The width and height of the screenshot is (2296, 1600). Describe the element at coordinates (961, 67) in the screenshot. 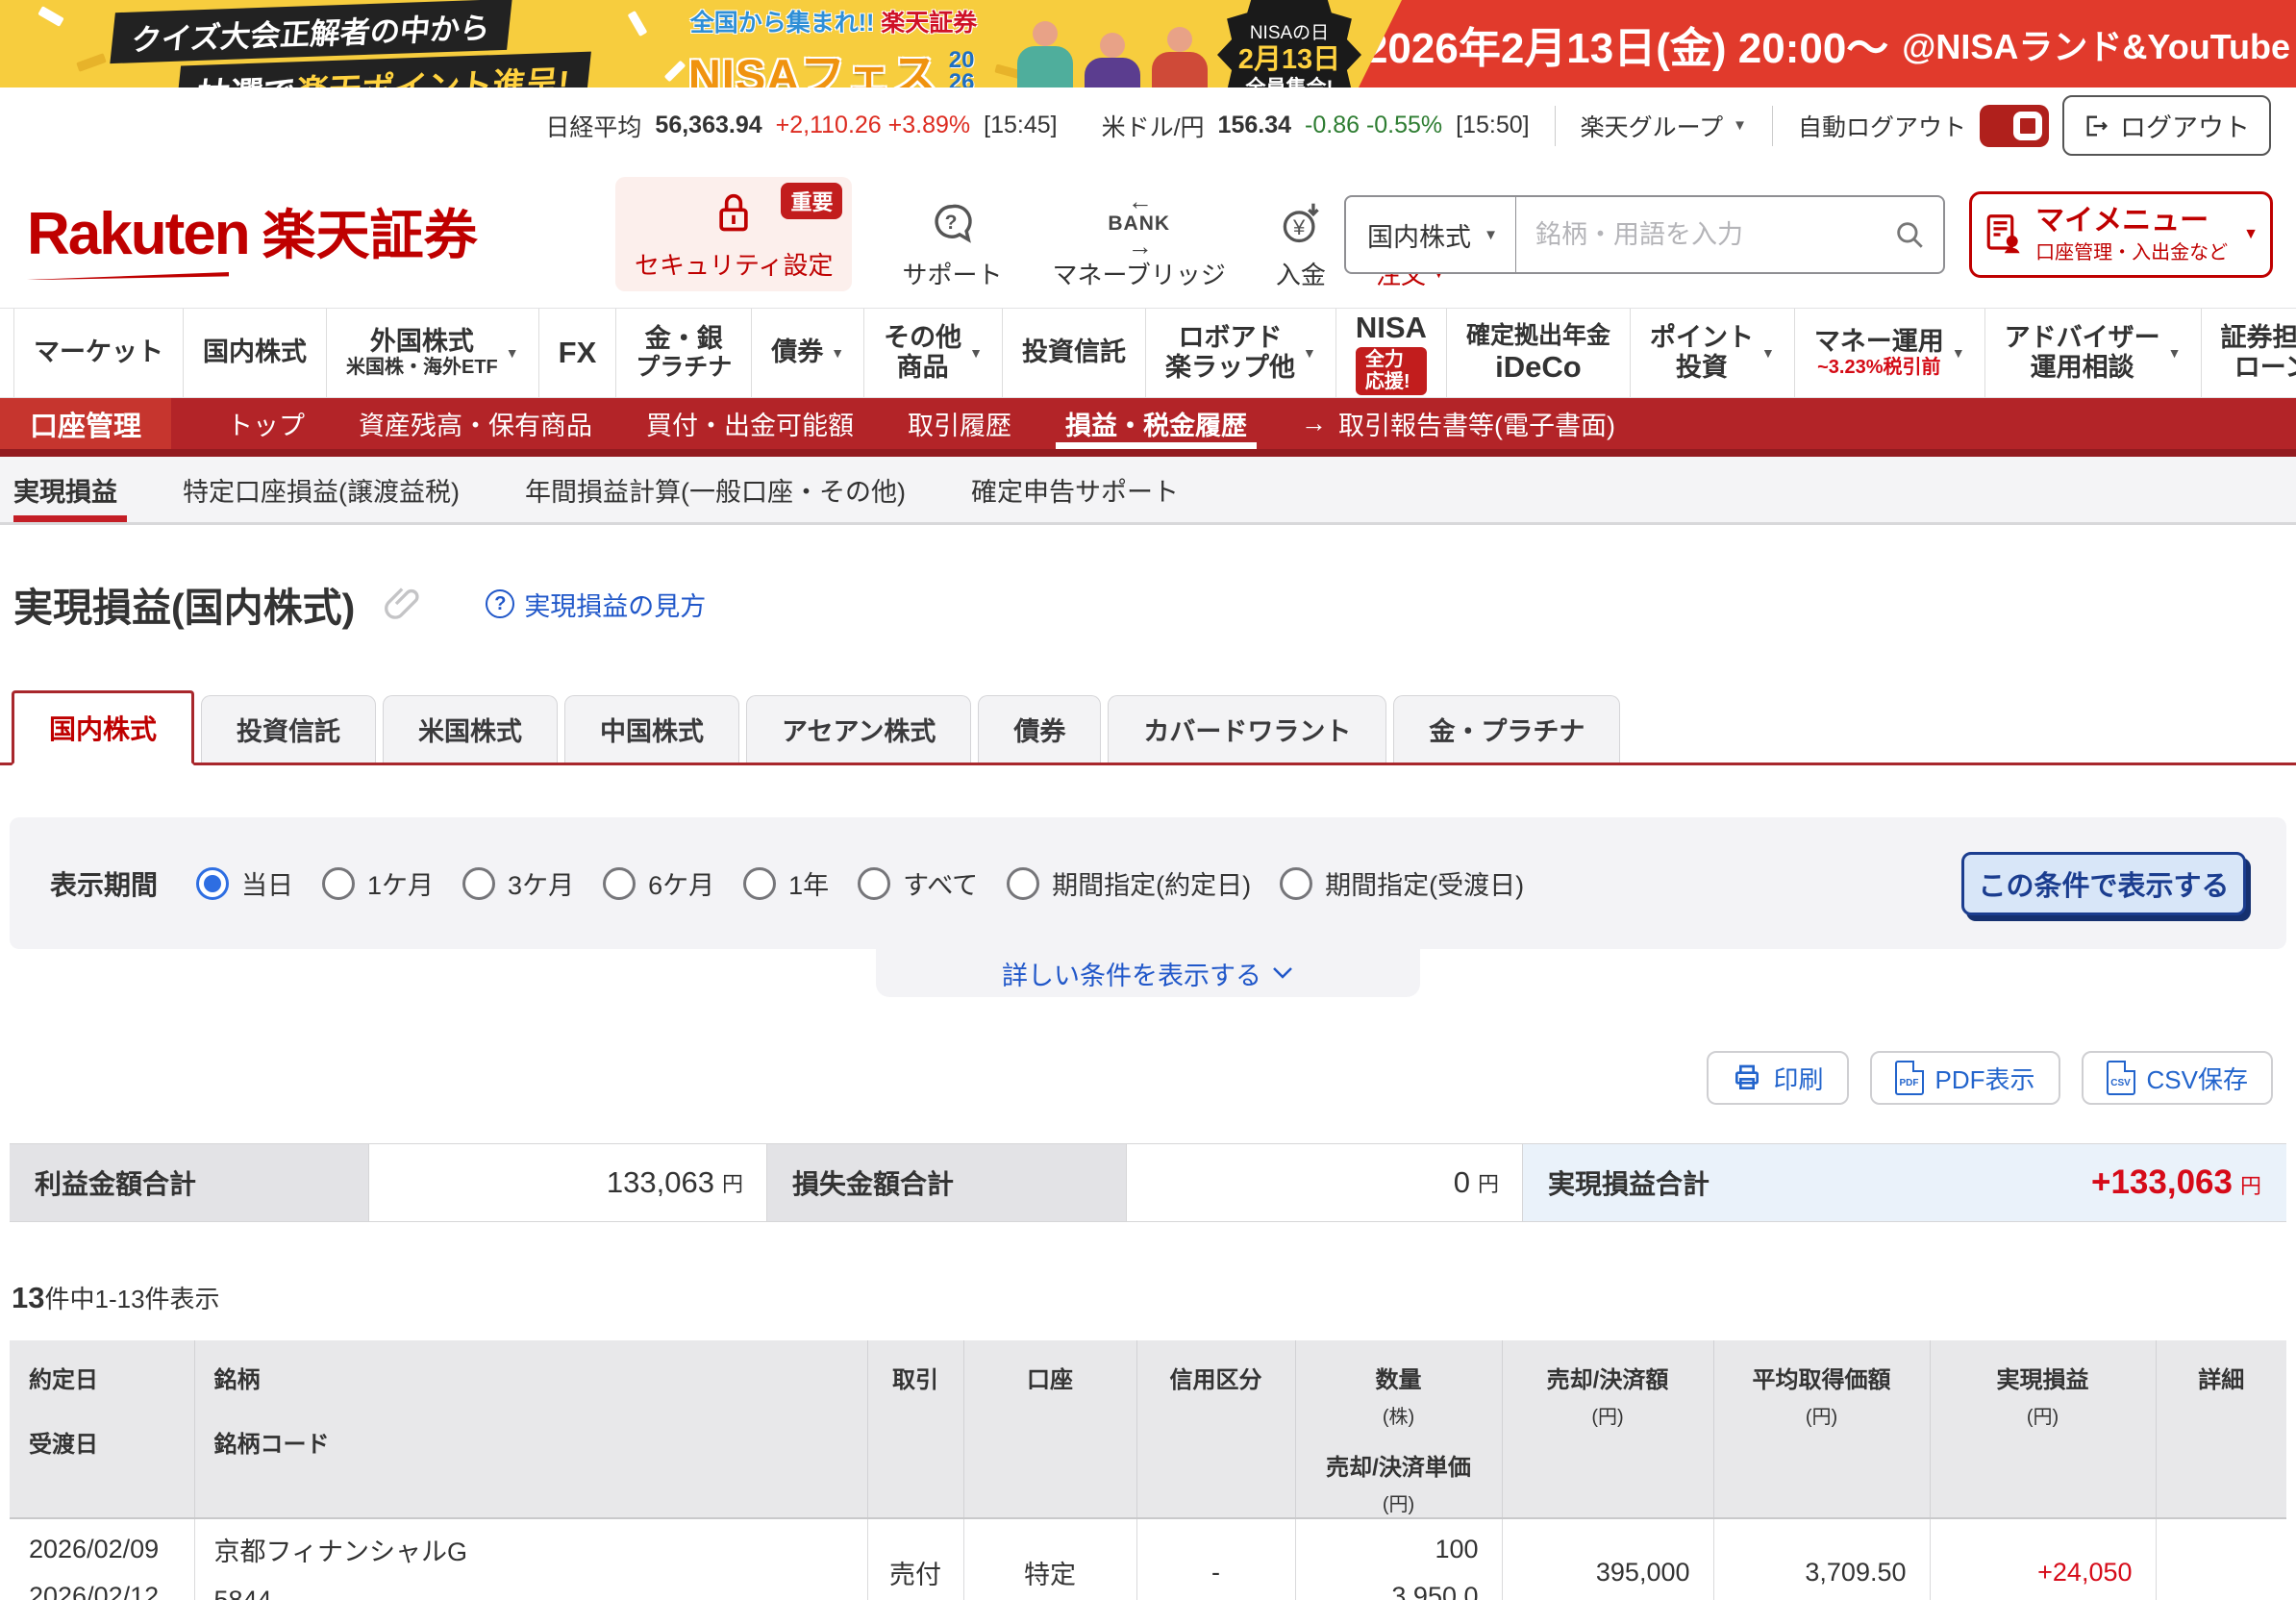

I see `nisa-fes-year: 2026` at that location.